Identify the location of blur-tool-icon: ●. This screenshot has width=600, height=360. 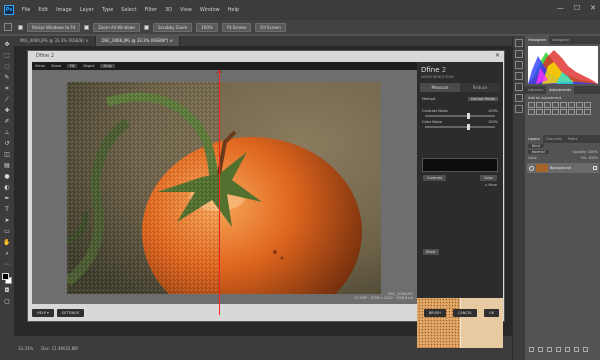
(7, 176).